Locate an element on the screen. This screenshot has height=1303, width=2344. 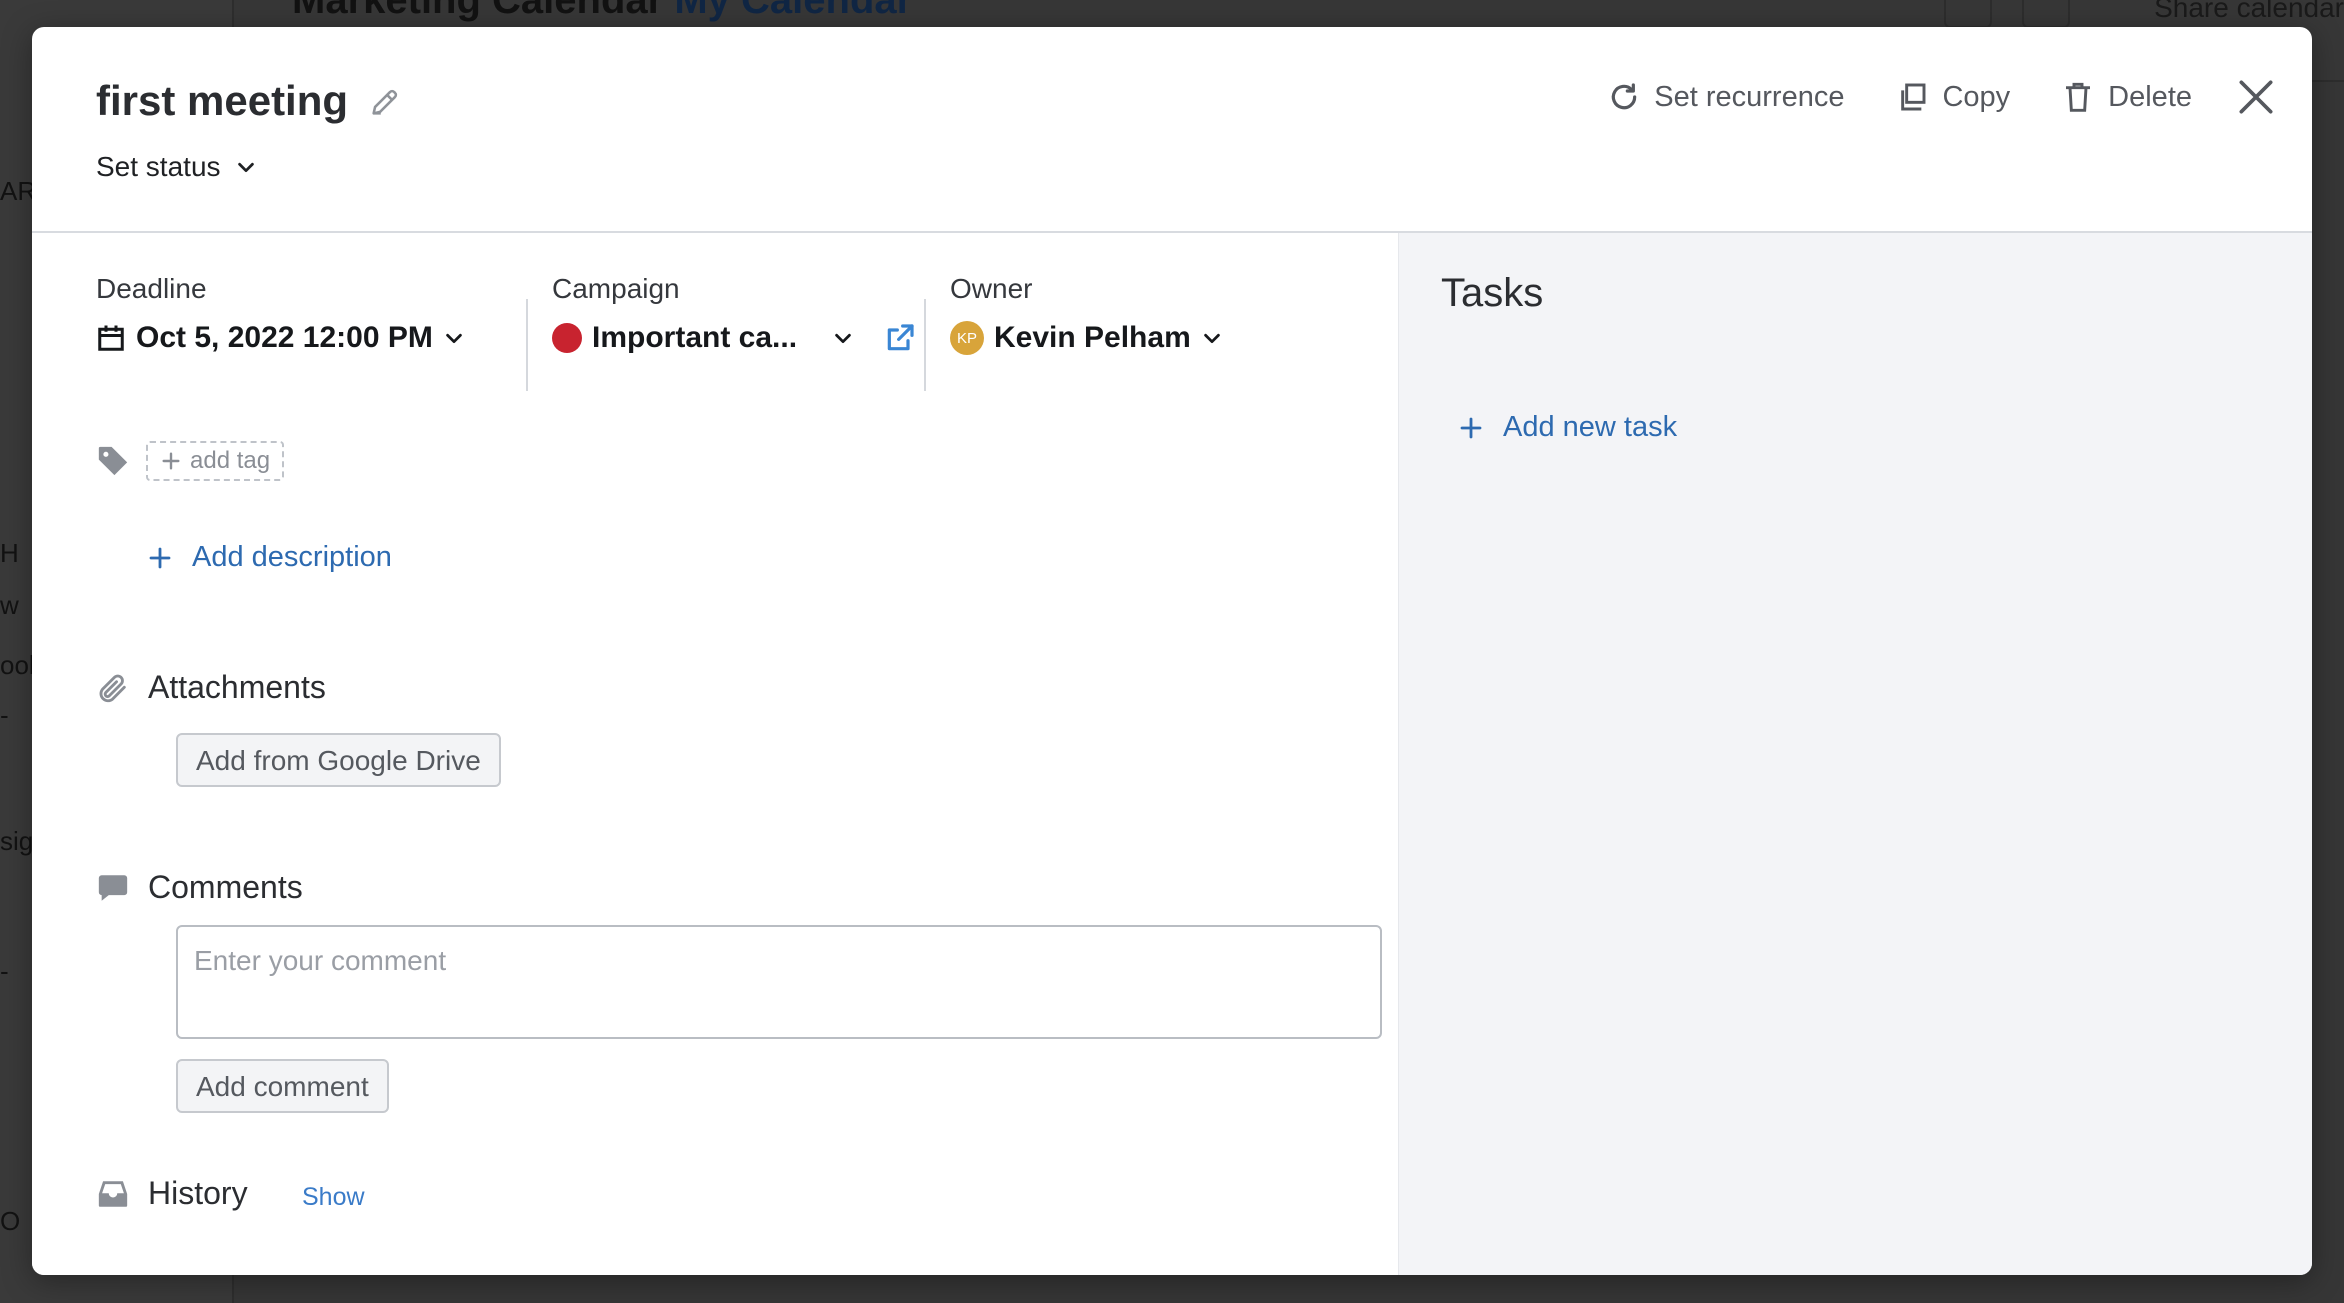
tag-row: add tag is located at coordinates (190, 461).